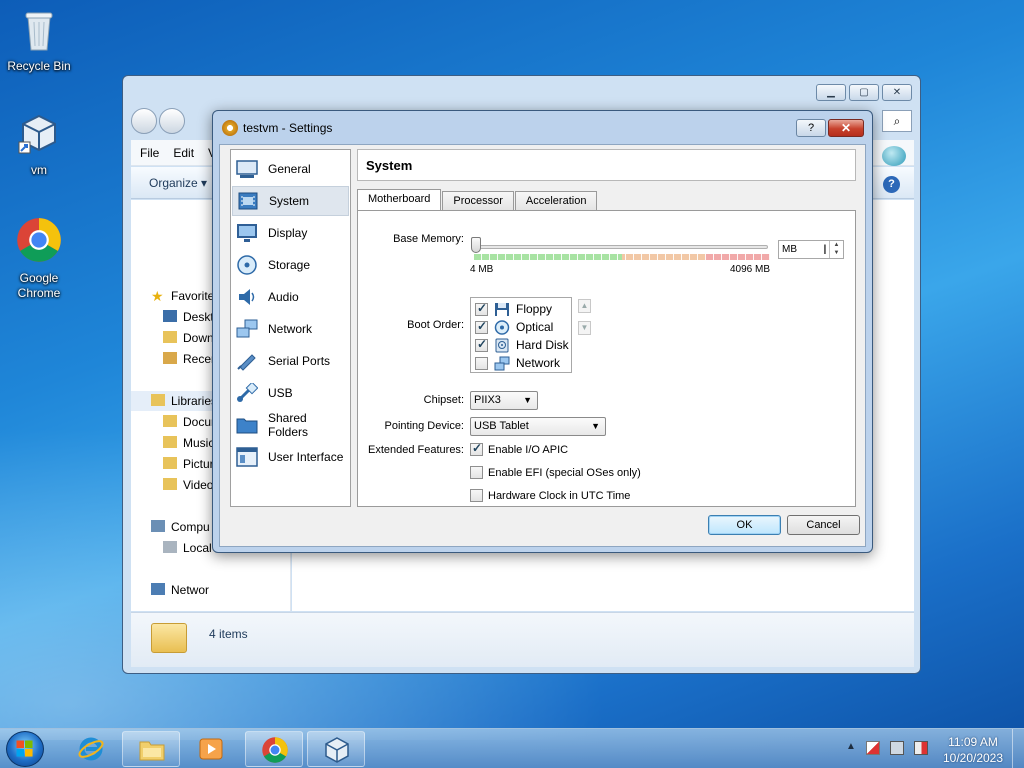  What do you see at coordinates (290, 201) in the screenshot?
I see `category-system: System` at bounding box center [290, 201].